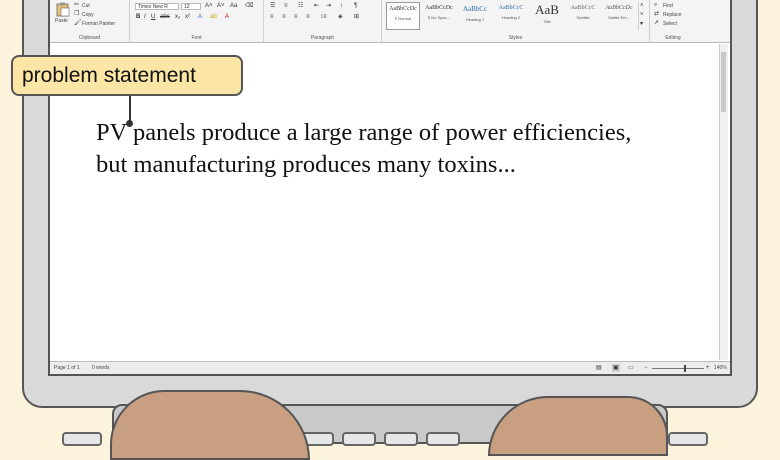  Describe the element at coordinates (475, 16) in the screenshot. I see `style-heading-1: AaBbCc Heading 1` at that location.